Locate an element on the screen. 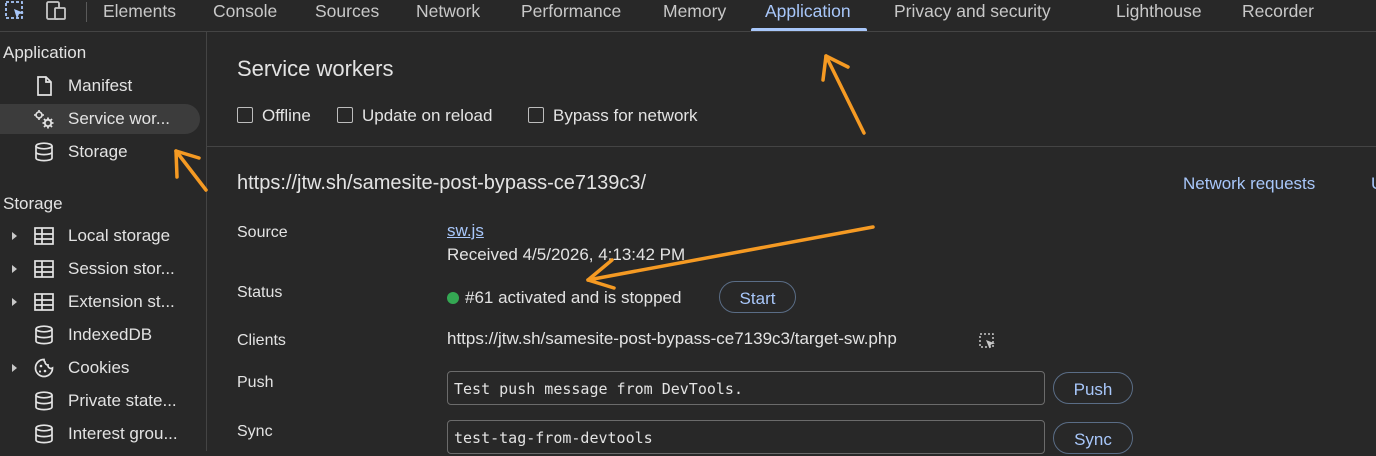 This screenshot has height=456, width=1376. status-dot-icon is located at coordinates (453, 298).